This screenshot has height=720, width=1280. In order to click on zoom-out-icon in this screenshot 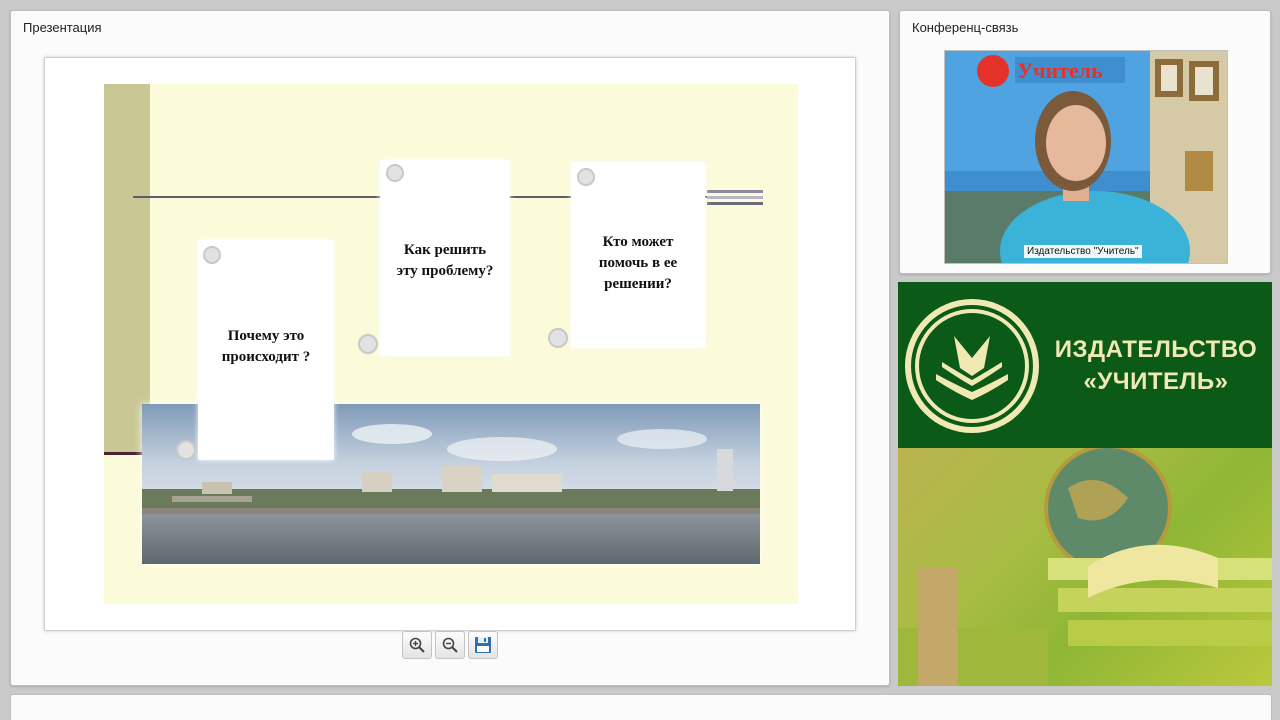, I will do `click(450, 645)`.